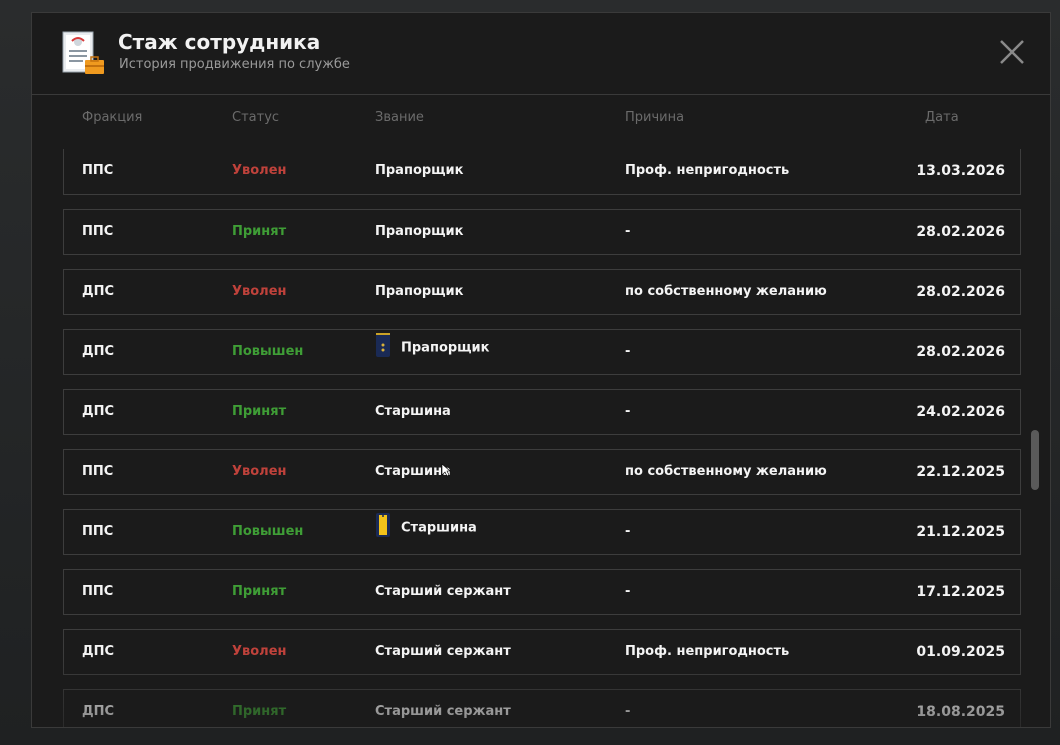 The width and height of the screenshot is (1060, 745). What do you see at coordinates (1035, 460) in the screenshot?
I see `scrollbar-thumb` at bounding box center [1035, 460].